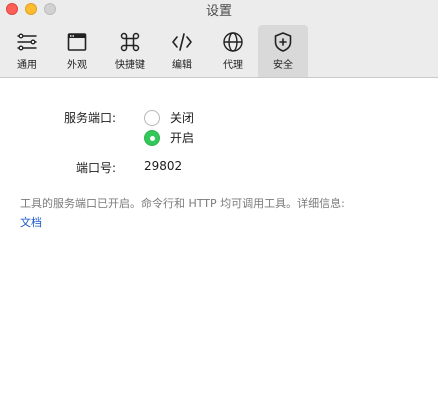 This screenshot has width=438, height=395. Describe the element at coordinates (283, 65) in the screenshot. I see `tab-label: 安全` at that location.